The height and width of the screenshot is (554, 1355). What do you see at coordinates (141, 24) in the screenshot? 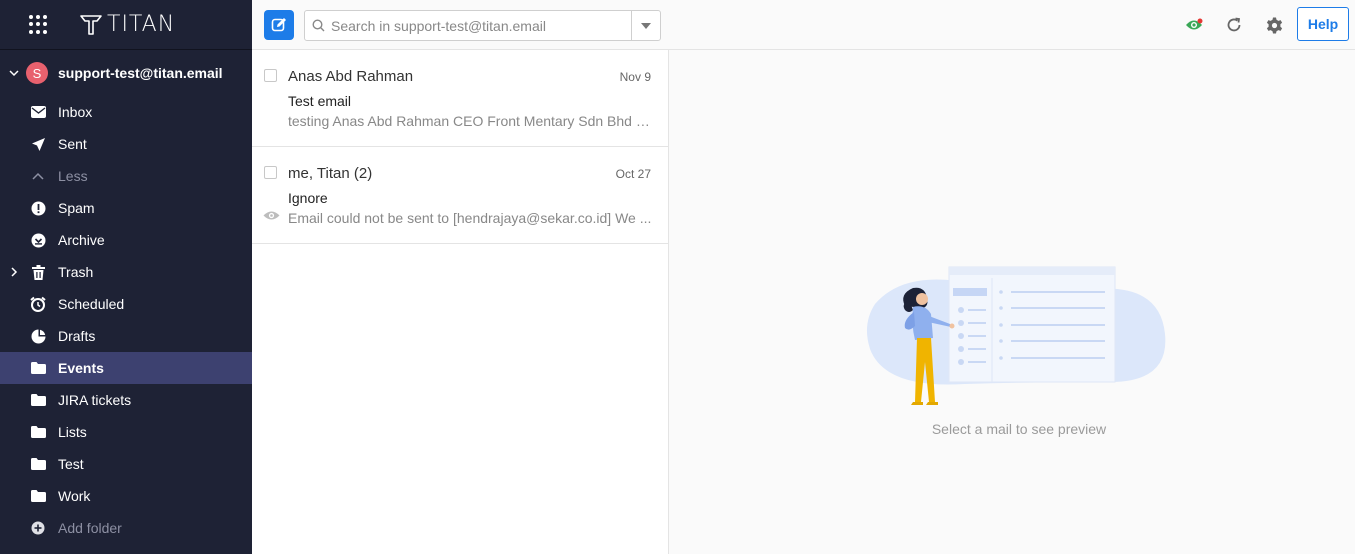
I see `brand-name: TITAN` at bounding box center [141, 24].